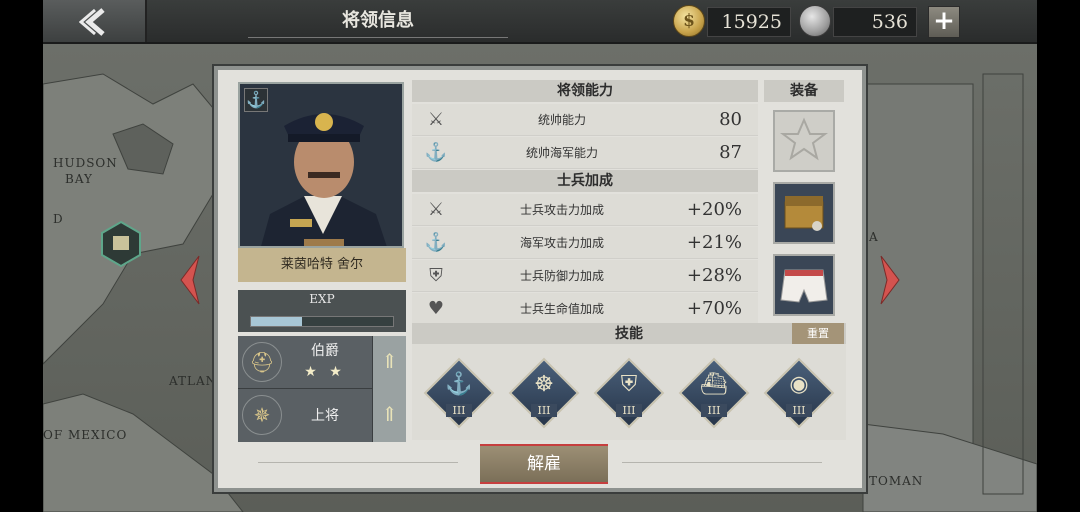 Image resolution: width=1080 pixels, height=512 pixels. I want to click on skill-slot-5: ◉ III, so click(799, 393).